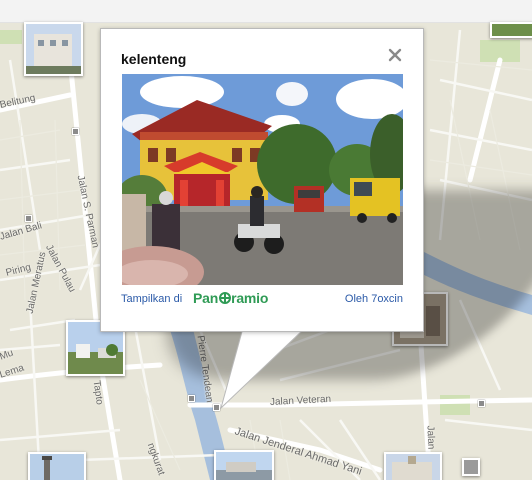  I want to click on popup-title: kelenteng, so click(154, 59).